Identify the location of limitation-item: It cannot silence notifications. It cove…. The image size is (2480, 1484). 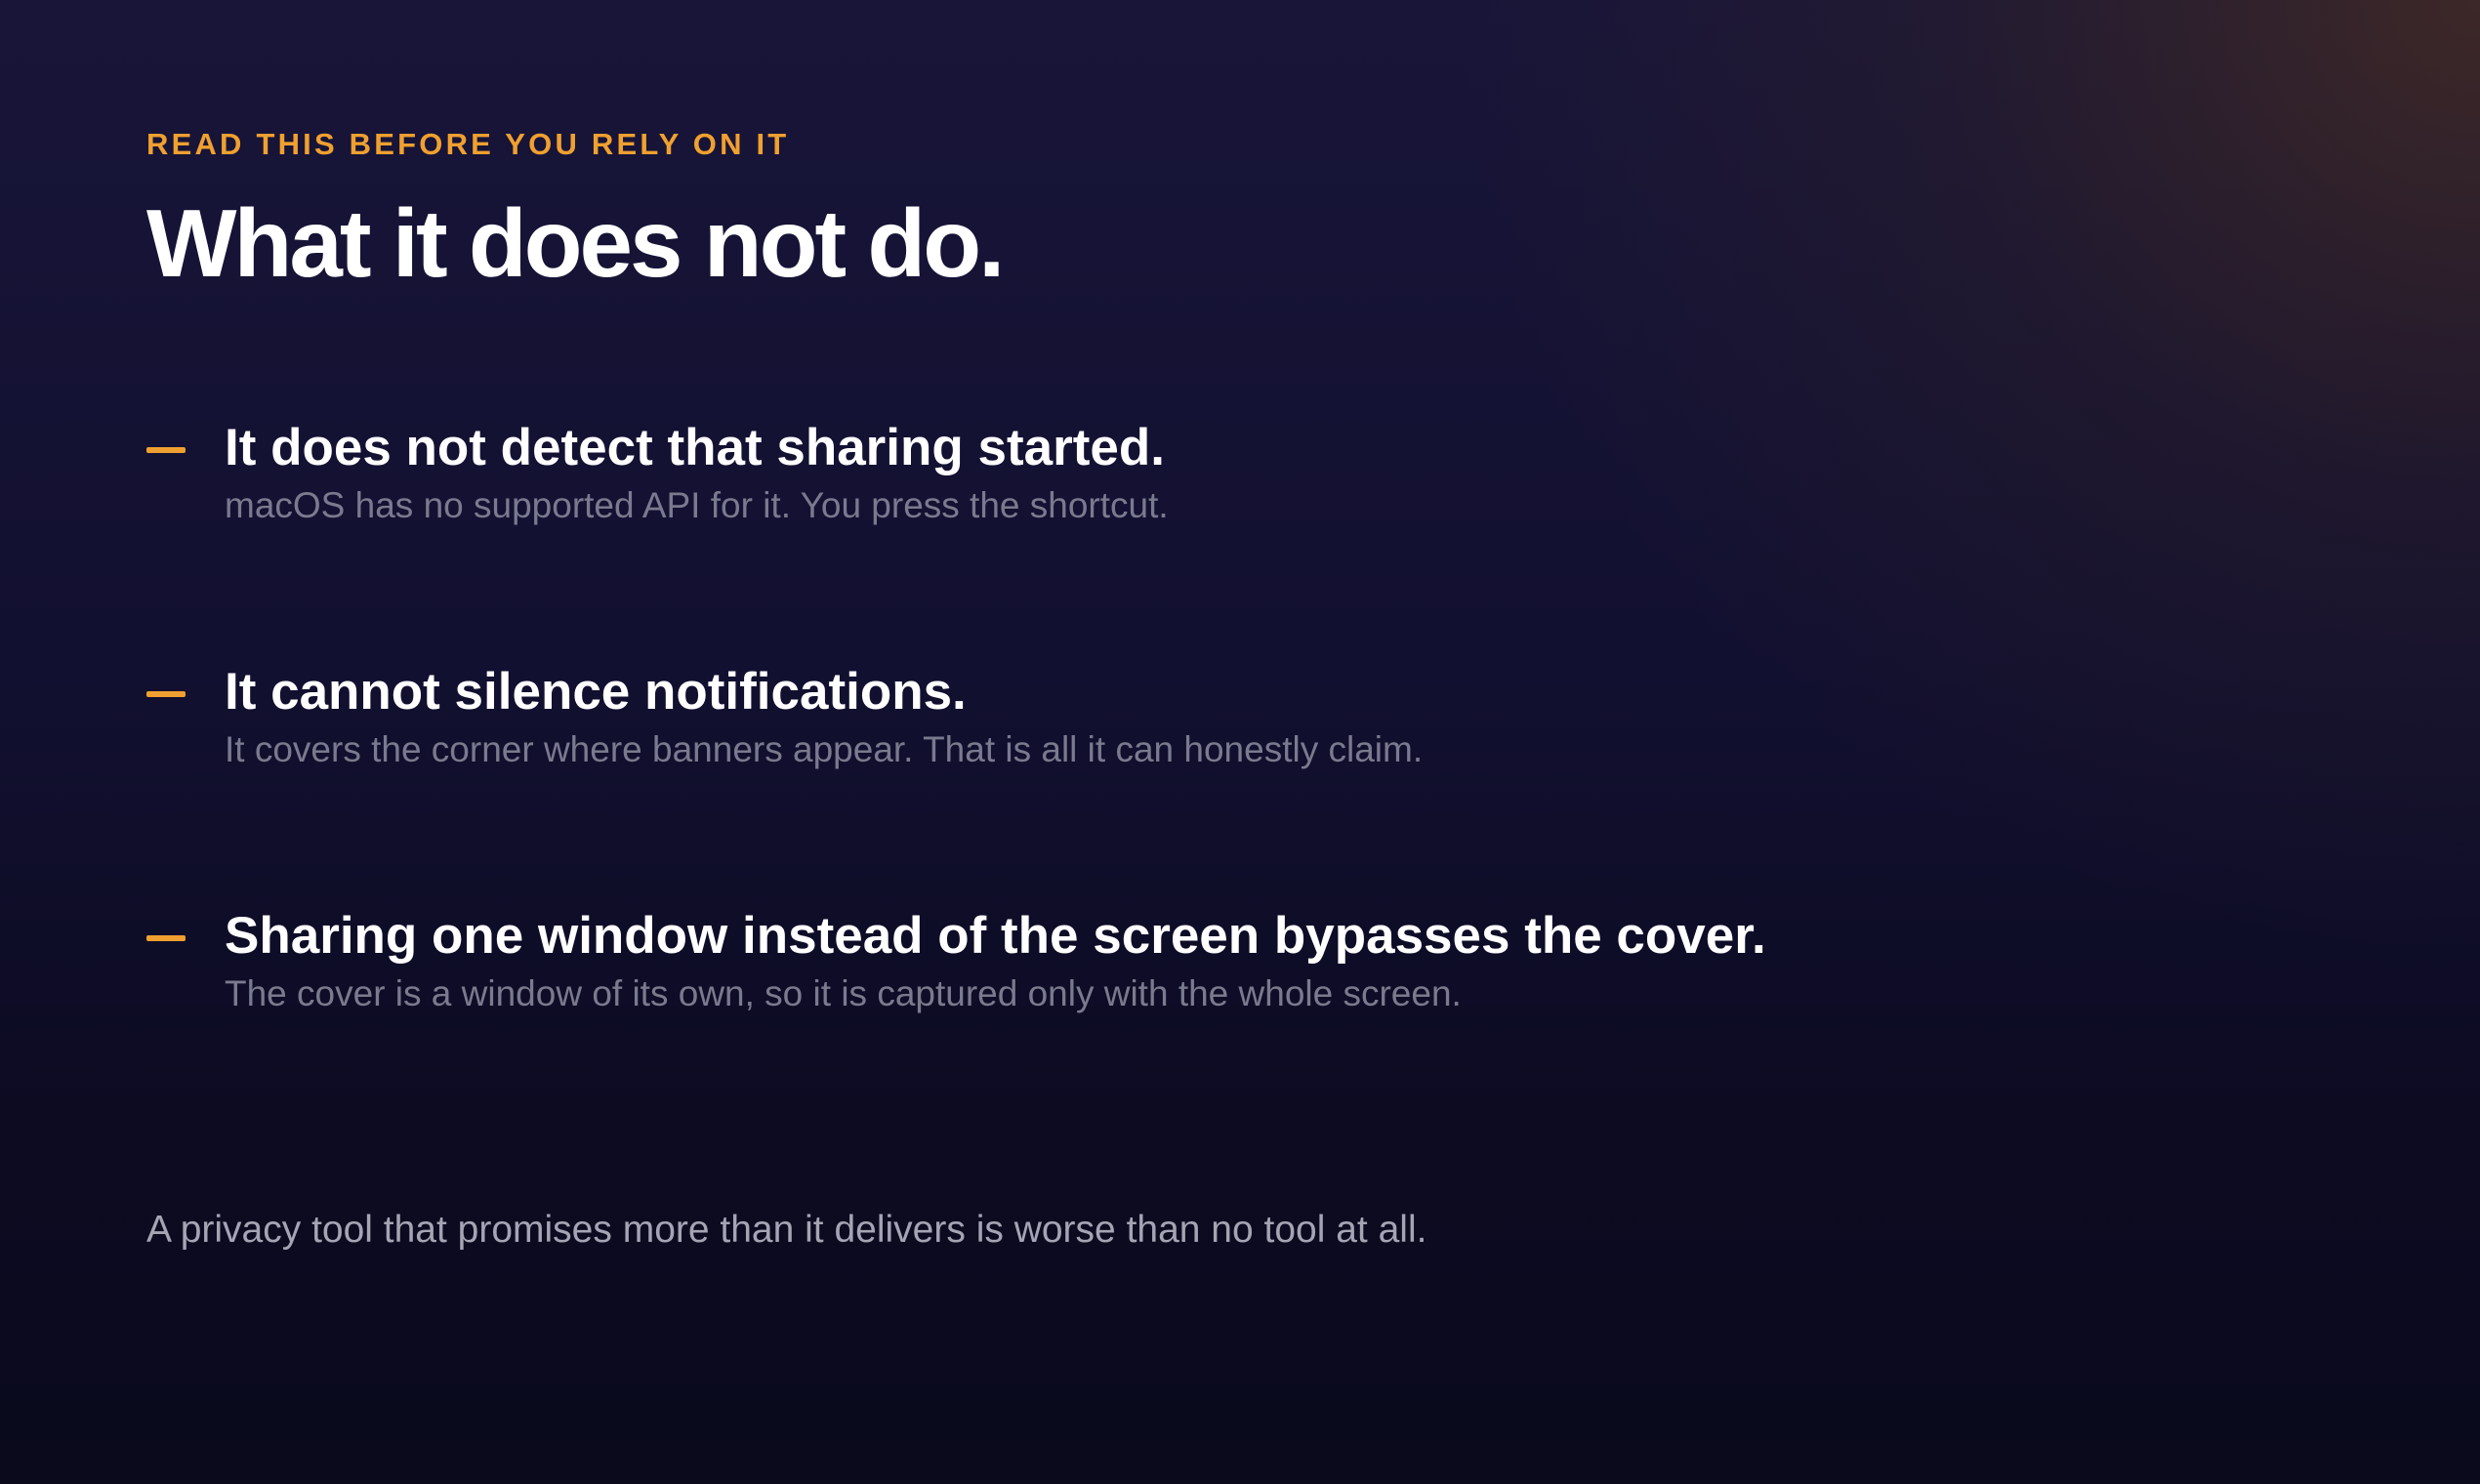
(1244, 780).